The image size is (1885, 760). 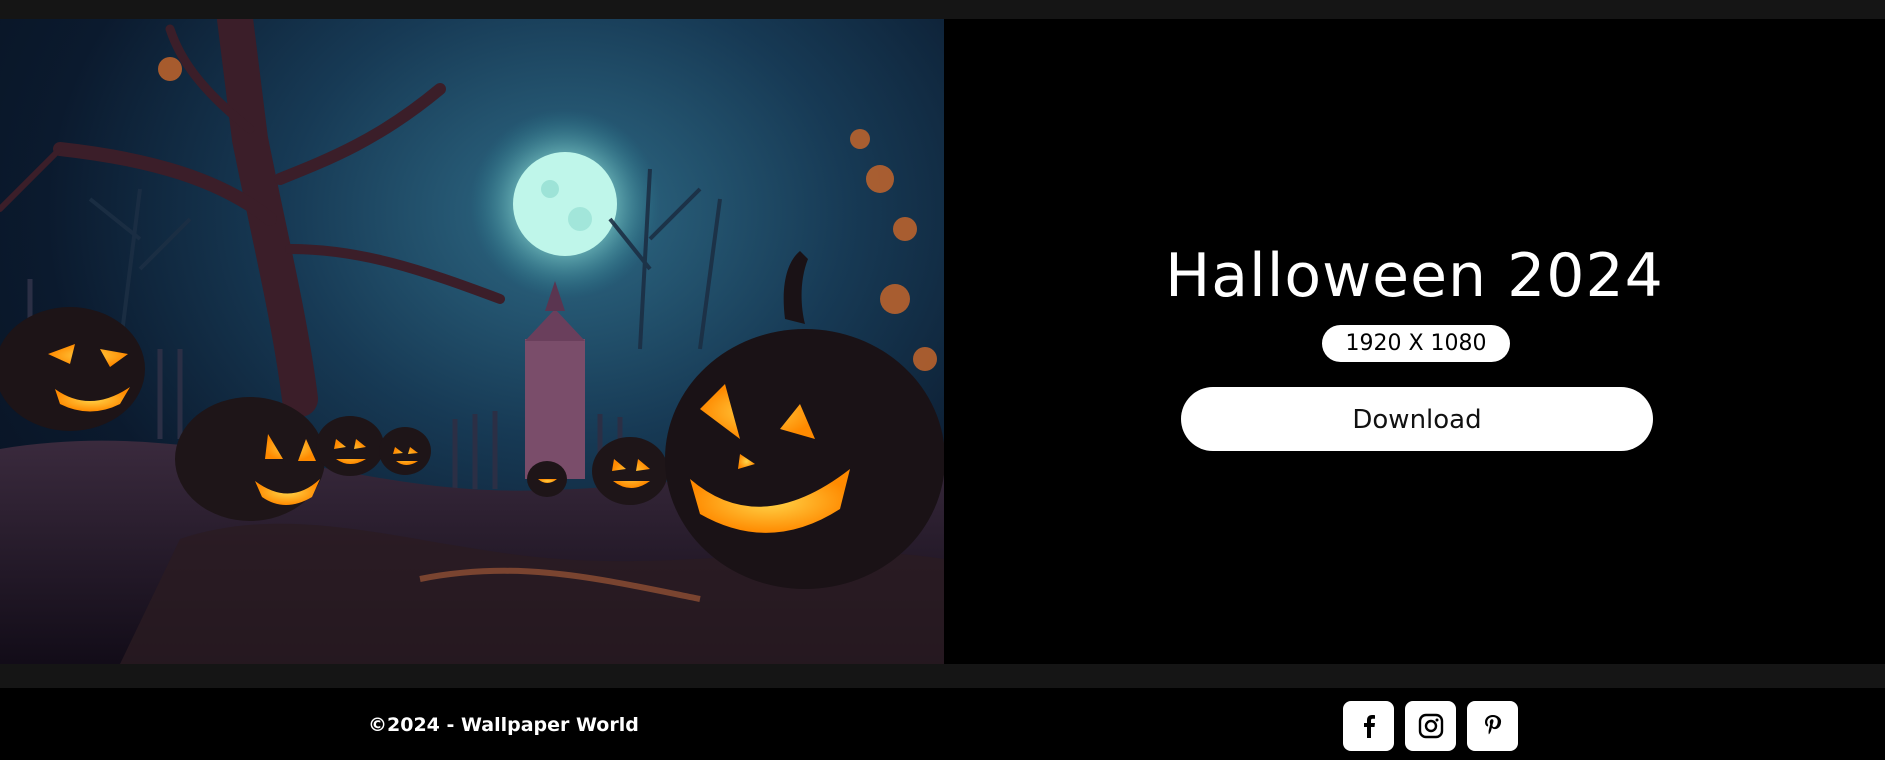 I want to click on copyright-text: ©2024 - Wallpaper World, so click(x=503, y=725).